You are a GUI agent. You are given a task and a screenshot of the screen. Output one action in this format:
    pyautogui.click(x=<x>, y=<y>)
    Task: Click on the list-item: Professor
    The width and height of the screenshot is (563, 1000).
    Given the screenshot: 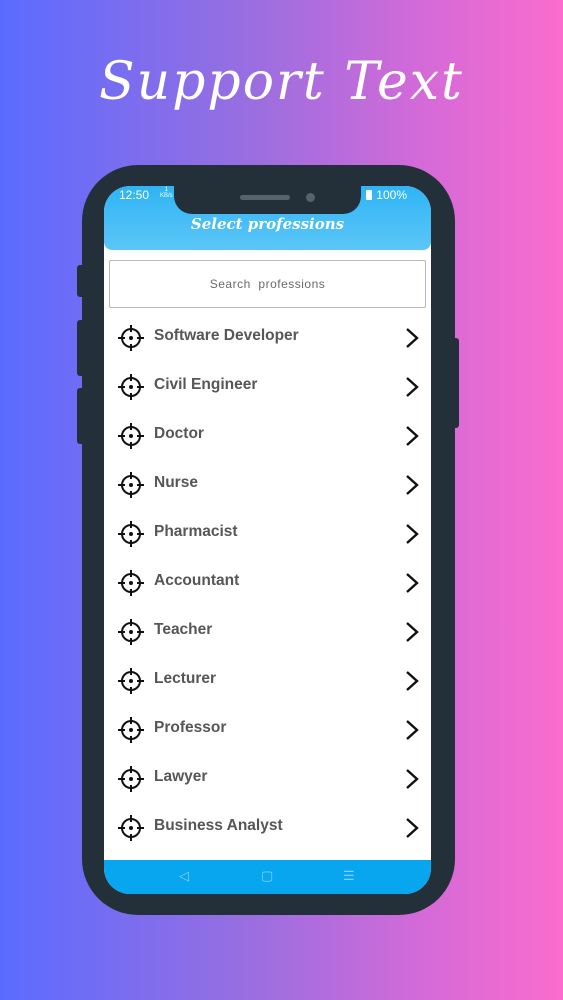 What is the action you would take?
    pyautogui.click(x=267, y=729)
    